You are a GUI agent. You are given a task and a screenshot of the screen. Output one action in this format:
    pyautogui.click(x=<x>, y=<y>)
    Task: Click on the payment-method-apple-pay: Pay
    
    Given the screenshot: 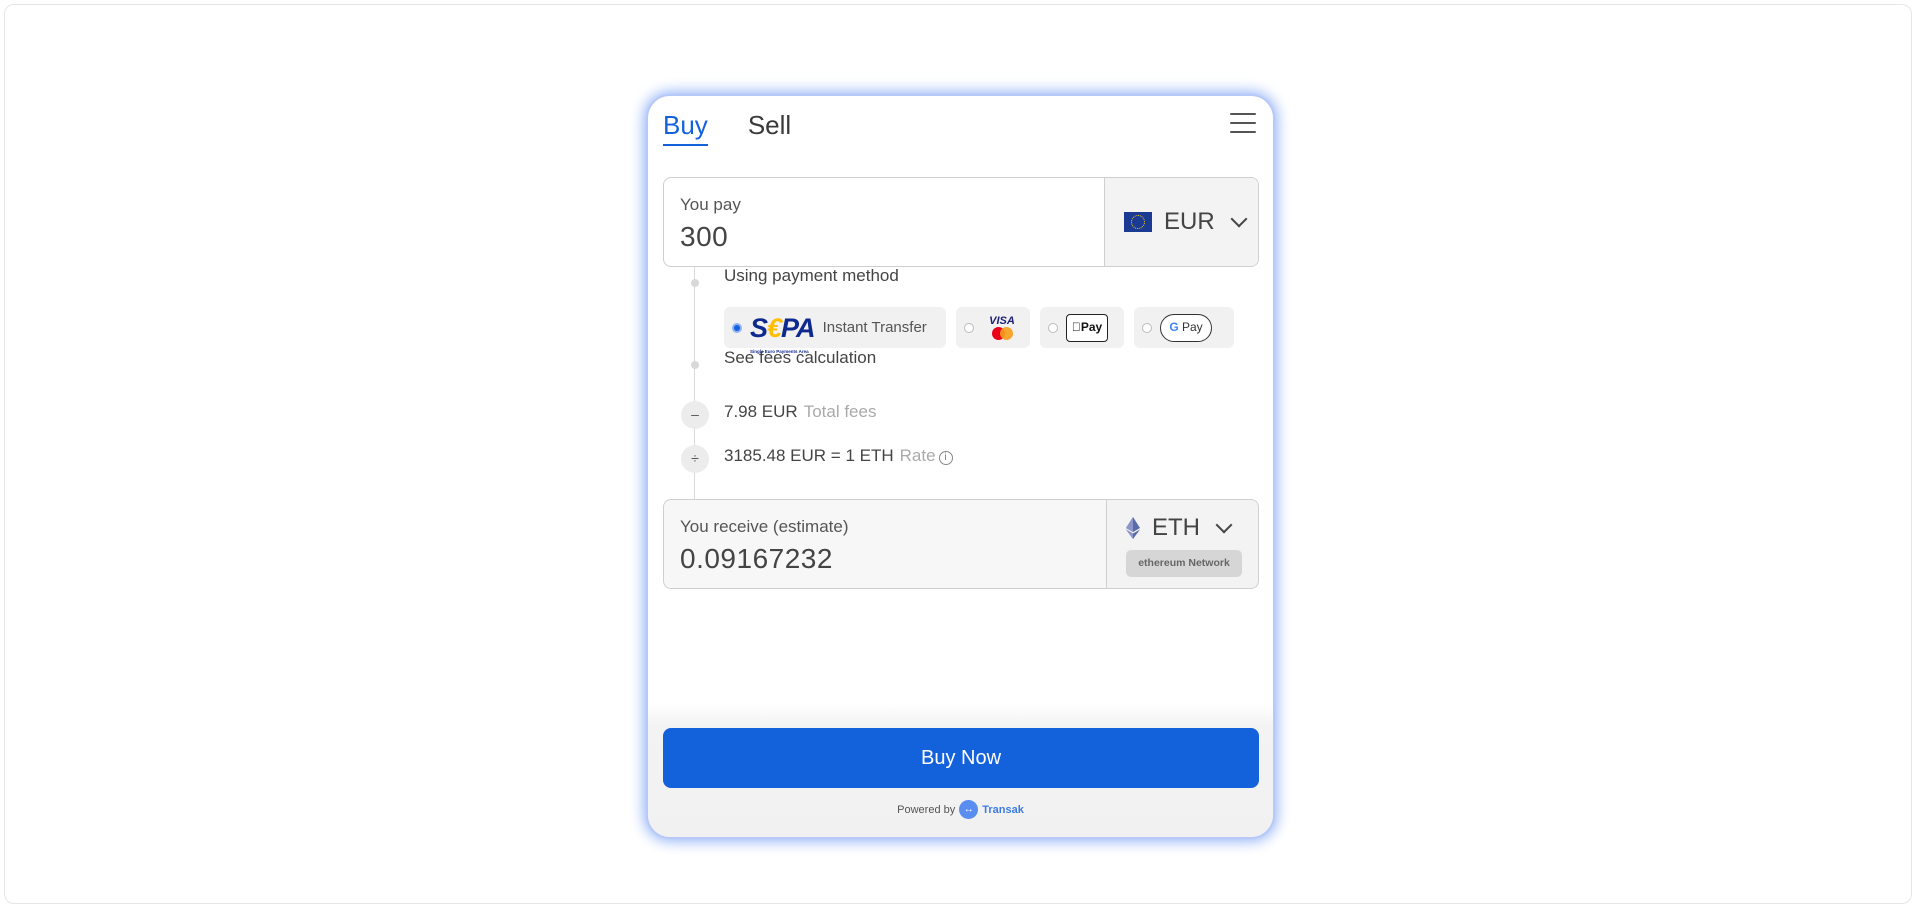 What is the action you would take?
    pyautogui.click(x=1082, y=327)
    